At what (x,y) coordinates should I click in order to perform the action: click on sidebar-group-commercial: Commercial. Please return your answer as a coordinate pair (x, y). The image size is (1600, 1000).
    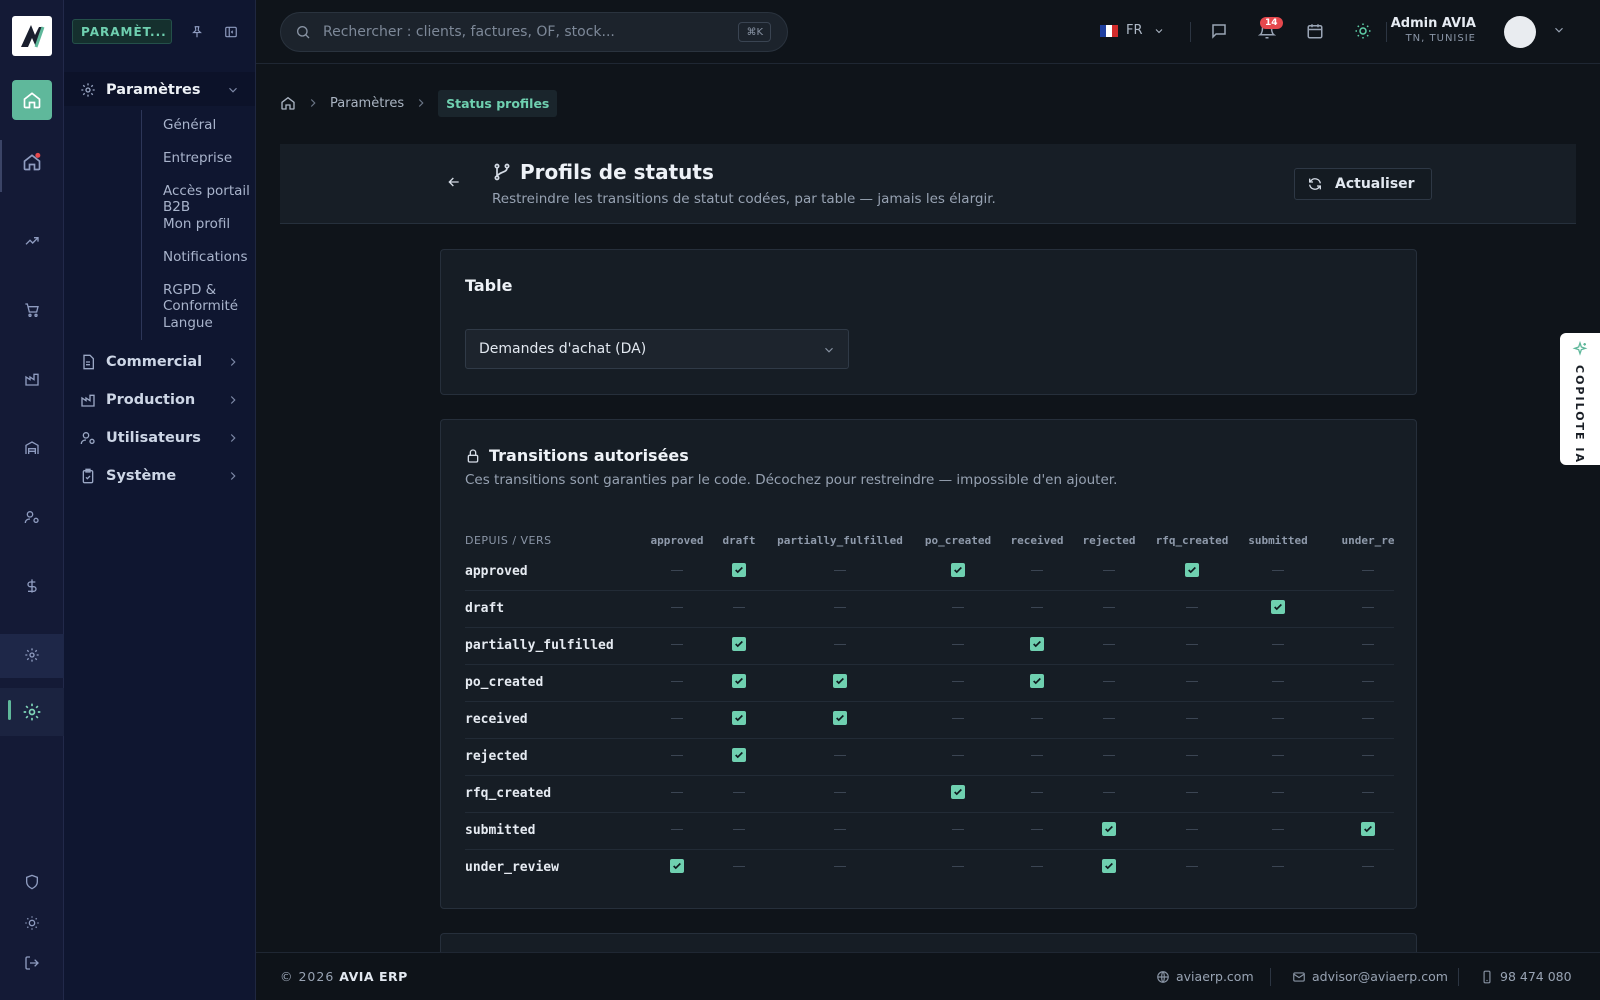
    Looking at the image, I should click on (160, 362).